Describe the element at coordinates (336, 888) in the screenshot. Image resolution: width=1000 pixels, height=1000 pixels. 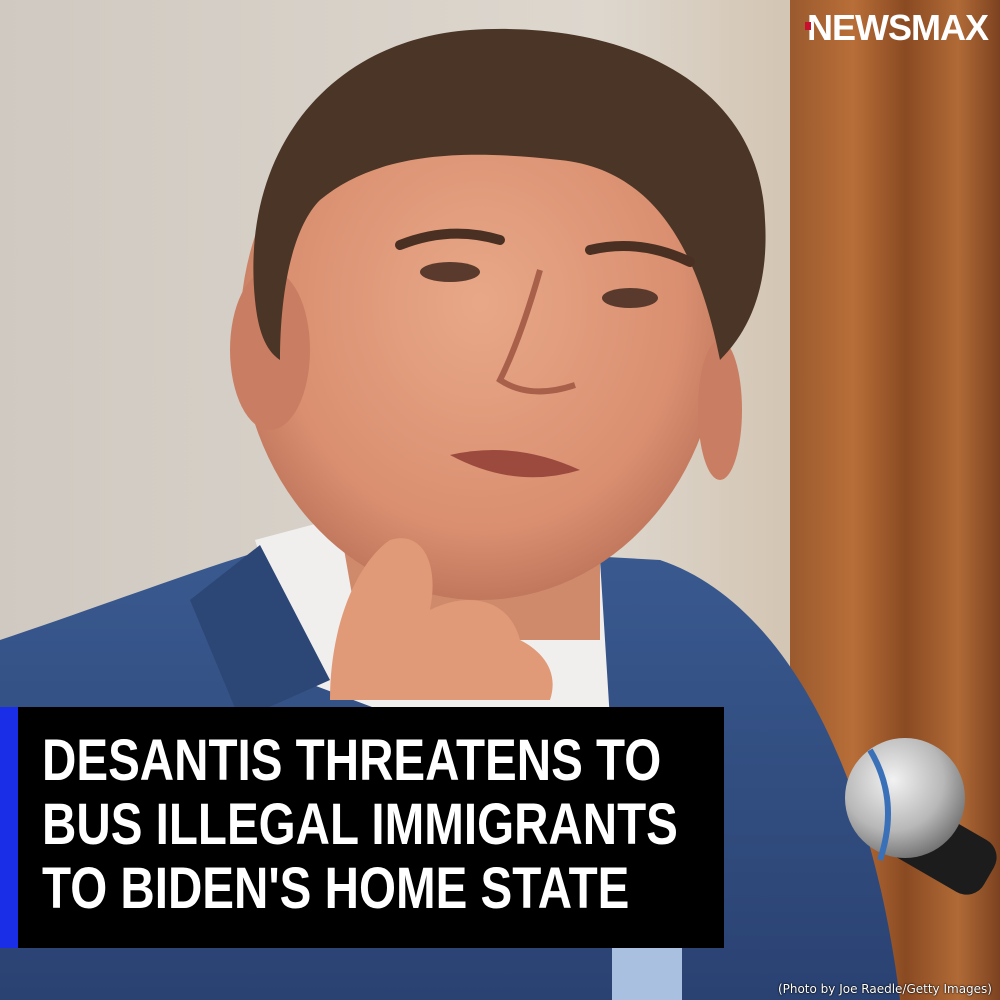
I see `headline-line-3: TO BIDEN'S HOME STATE` at that location.